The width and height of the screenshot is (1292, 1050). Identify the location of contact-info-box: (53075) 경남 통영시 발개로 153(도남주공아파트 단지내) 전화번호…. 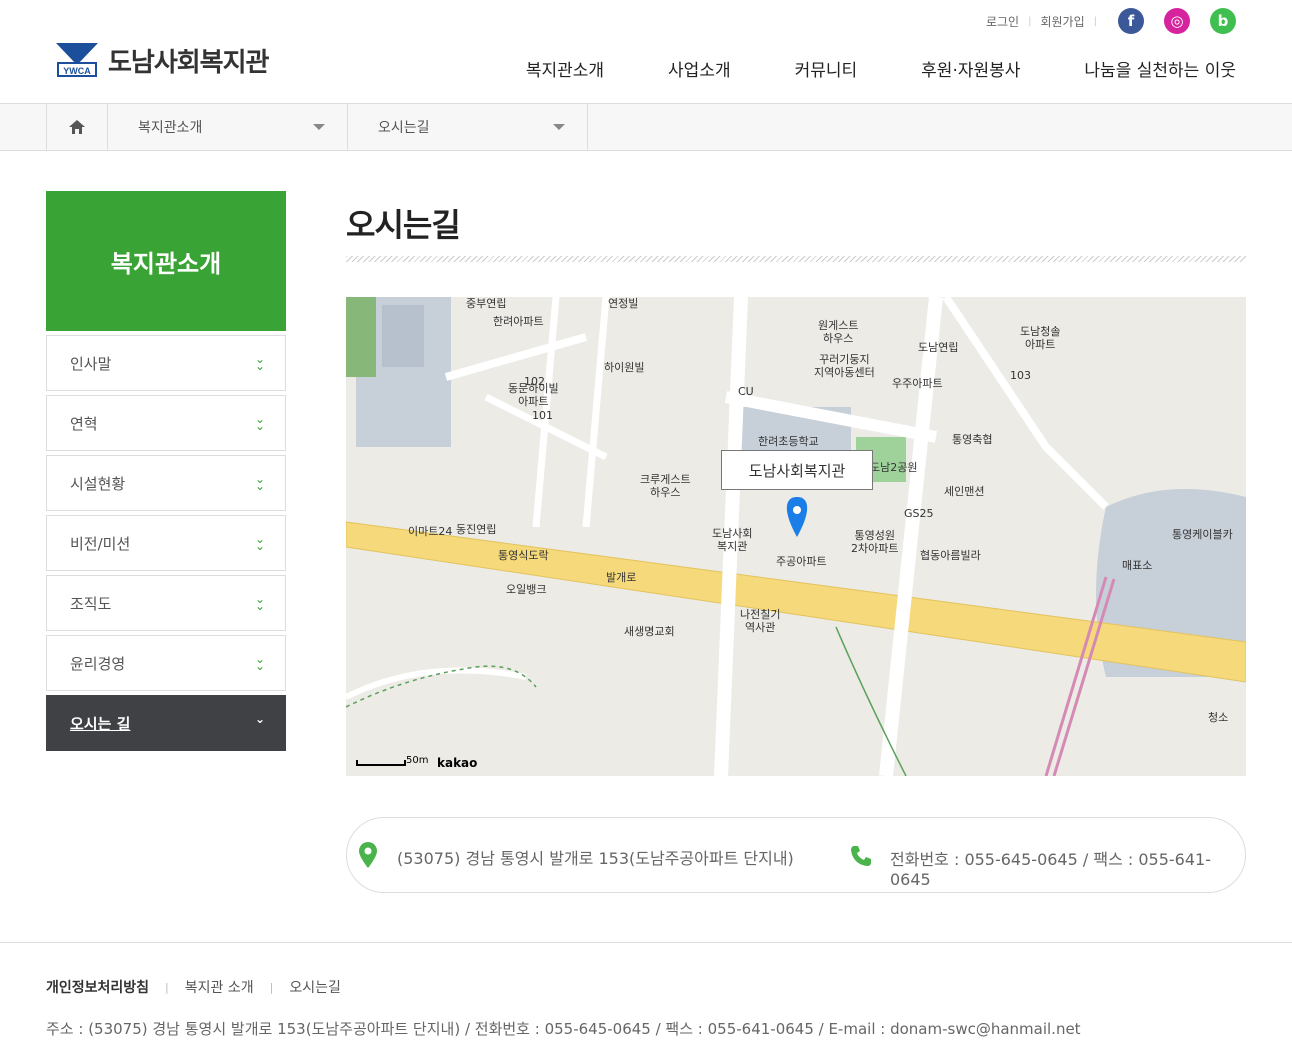
(796, 855).